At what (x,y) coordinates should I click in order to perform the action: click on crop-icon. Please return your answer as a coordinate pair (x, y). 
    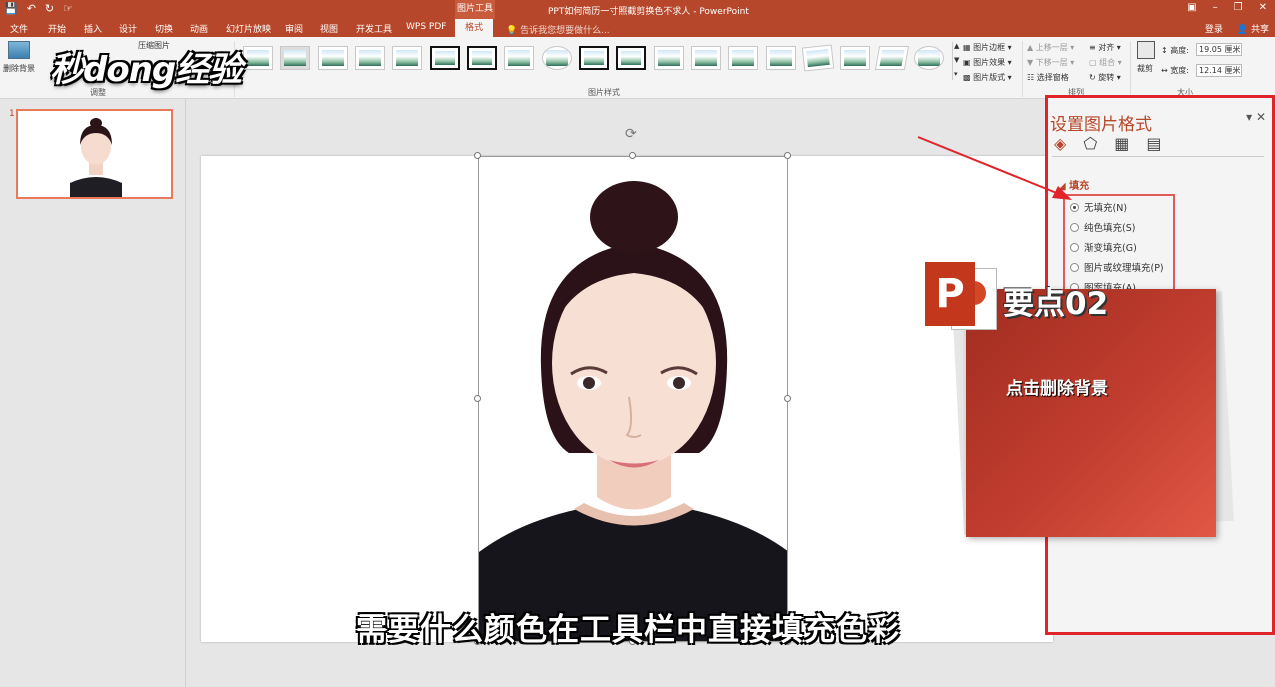
    Looking at the image, I should click on (1146, 50).